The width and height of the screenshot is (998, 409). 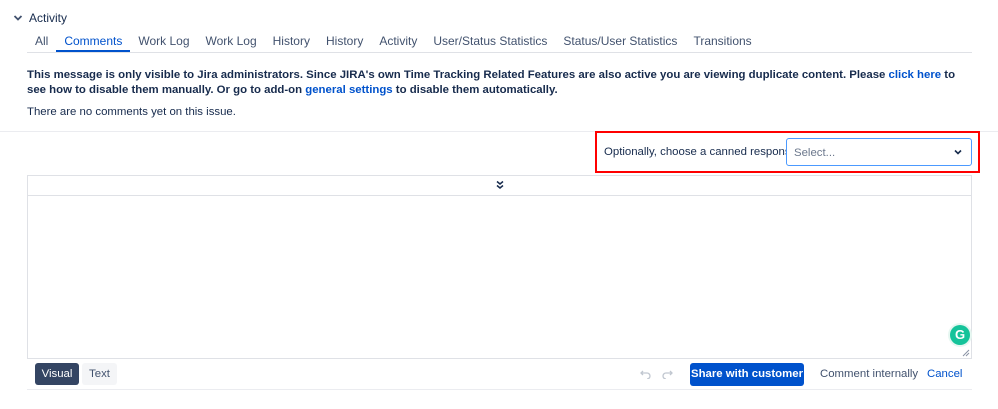 I want to click on section-title: Activity, so click(x=48, y=18).